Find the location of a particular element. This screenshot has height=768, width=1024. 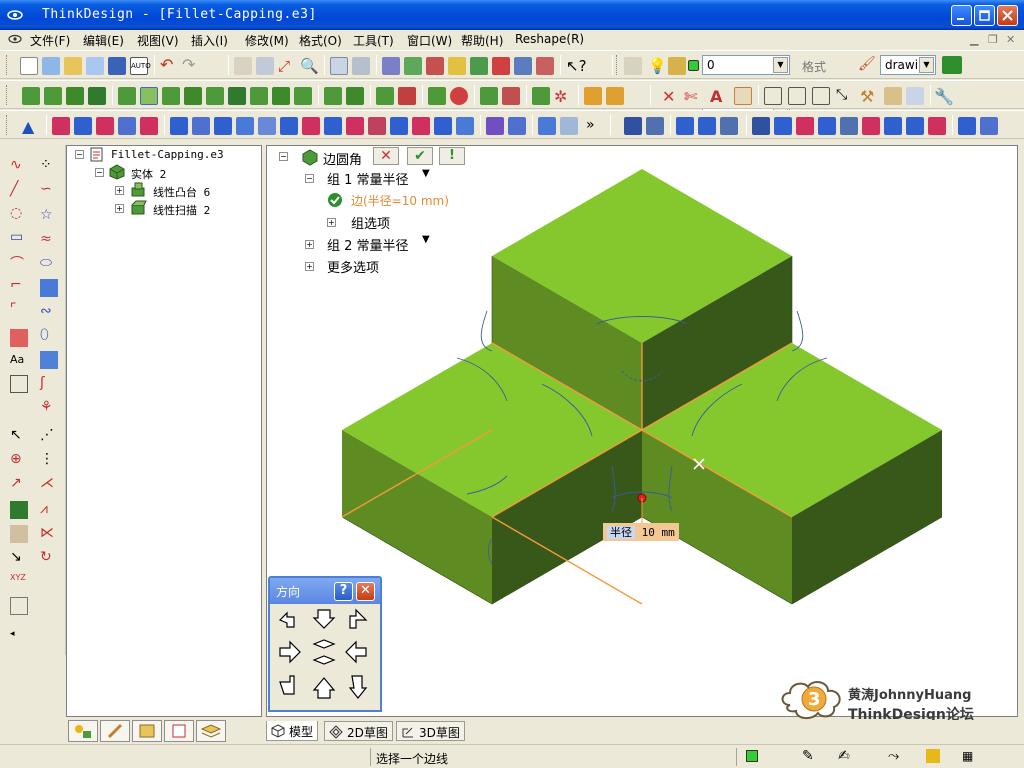

twist-icon is located at coordinates (805, 126).